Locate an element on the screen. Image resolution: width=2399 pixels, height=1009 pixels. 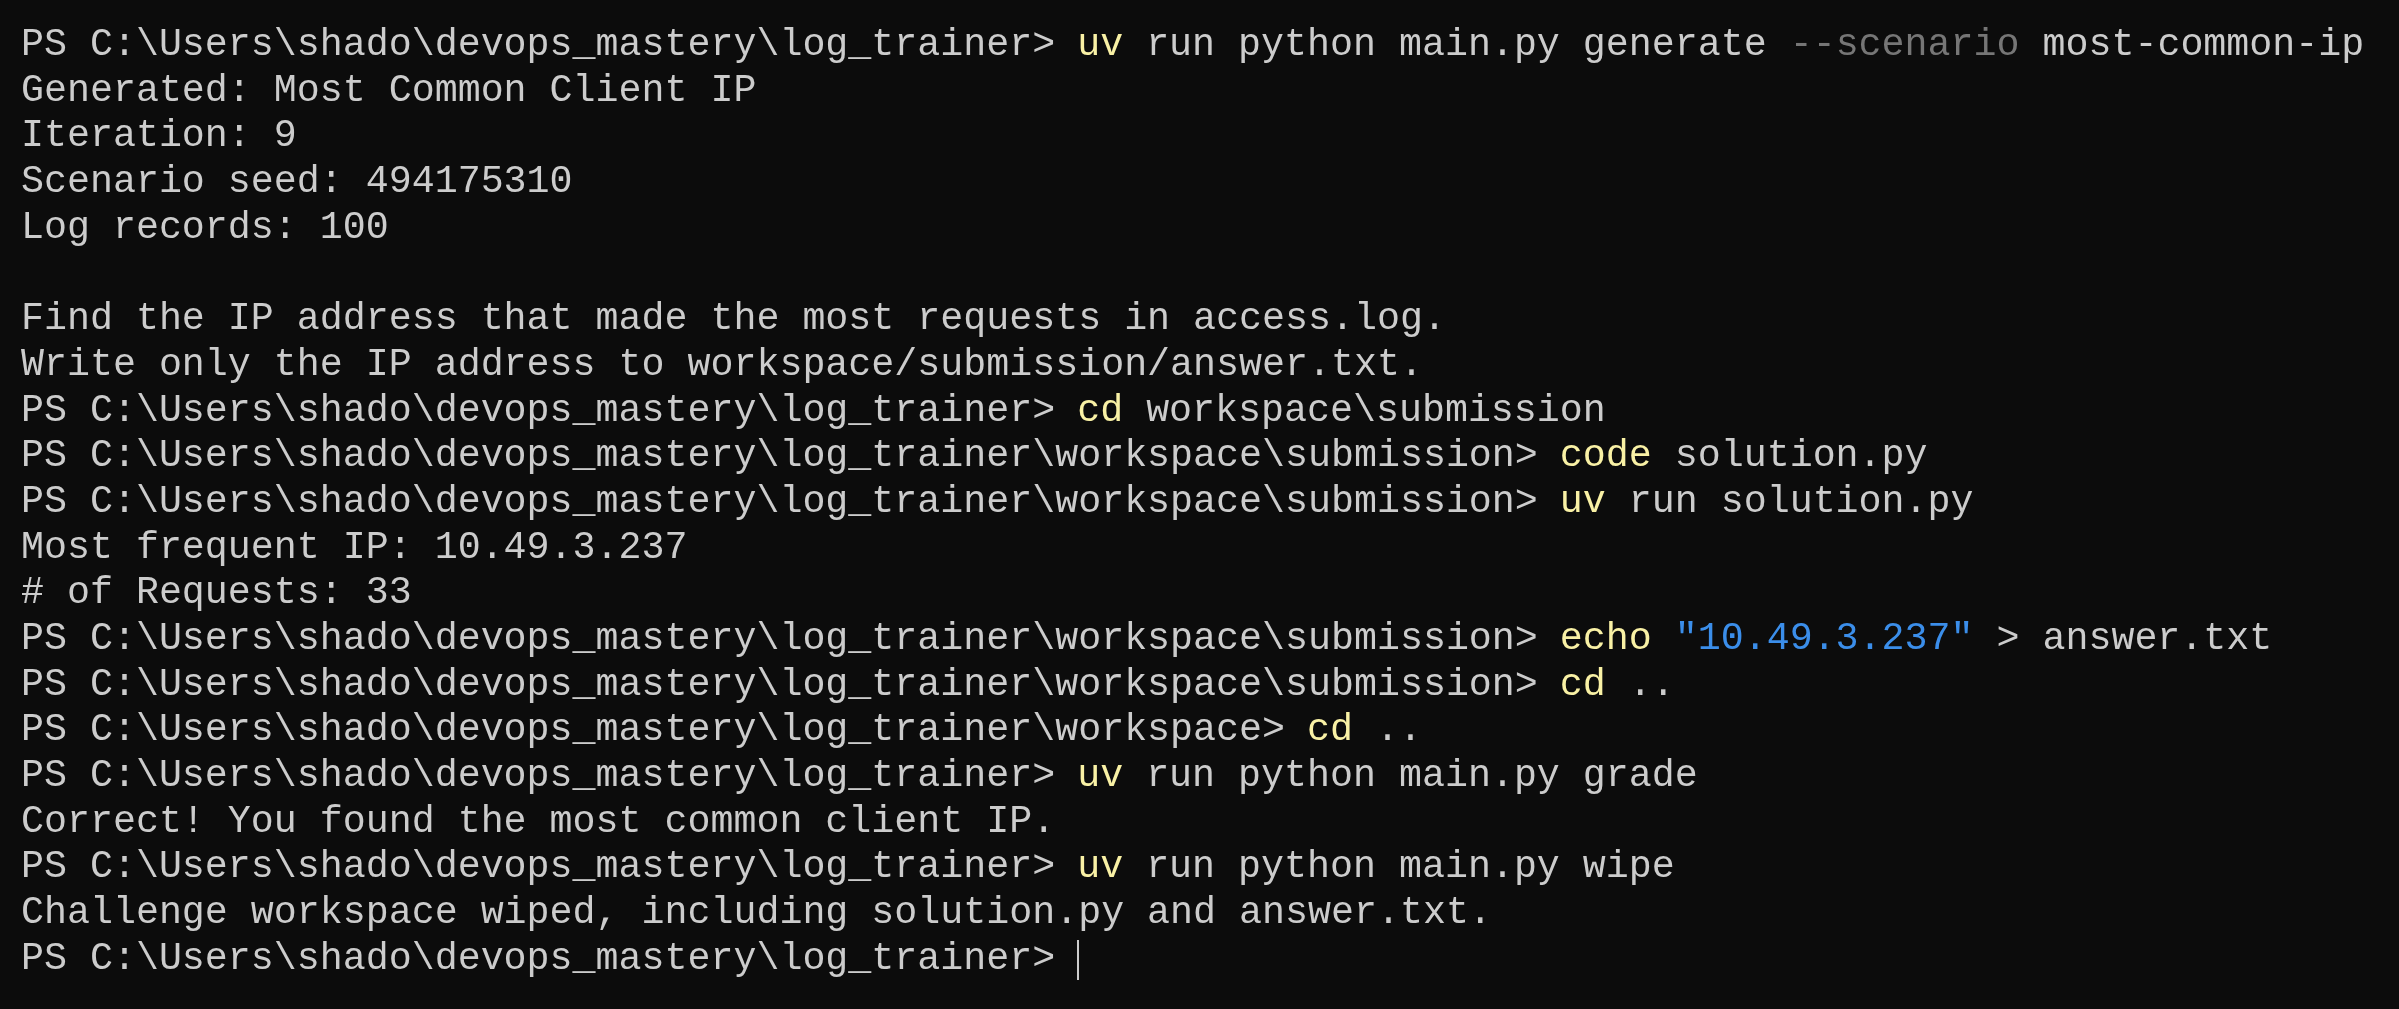
command-text: code solution.py is located at coordinates (1743, 457).